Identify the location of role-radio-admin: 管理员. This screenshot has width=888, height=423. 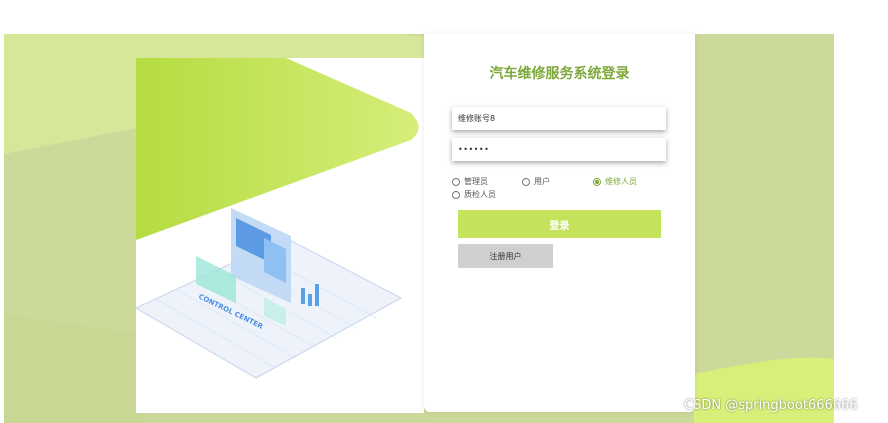
(470, 181).